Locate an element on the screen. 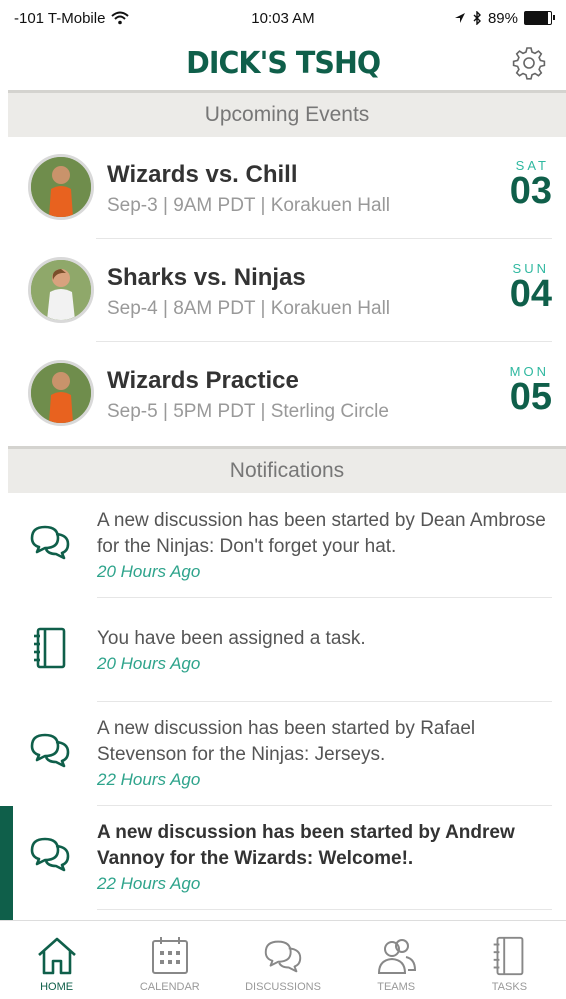  app-header: DICK'S TSHQ is located at coordinates (283, 63).